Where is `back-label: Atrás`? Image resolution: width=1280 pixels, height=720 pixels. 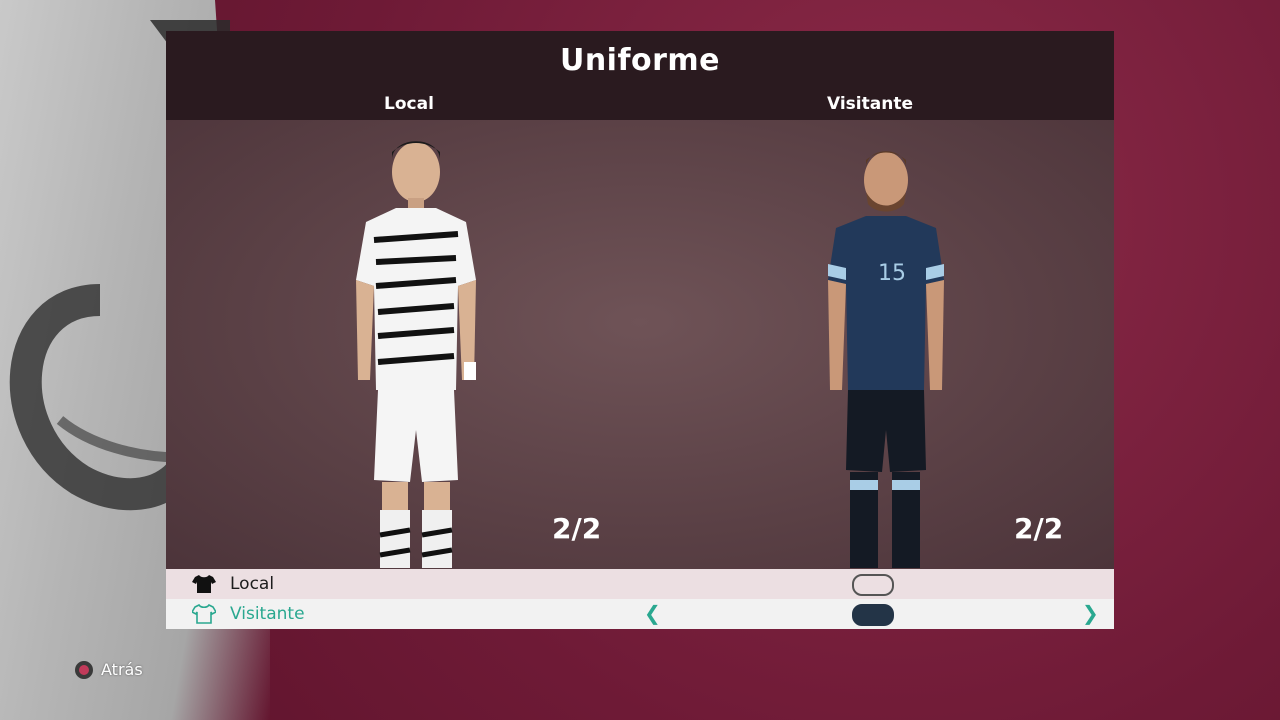
back-label: Atrás is located at coordinates (122, 669).